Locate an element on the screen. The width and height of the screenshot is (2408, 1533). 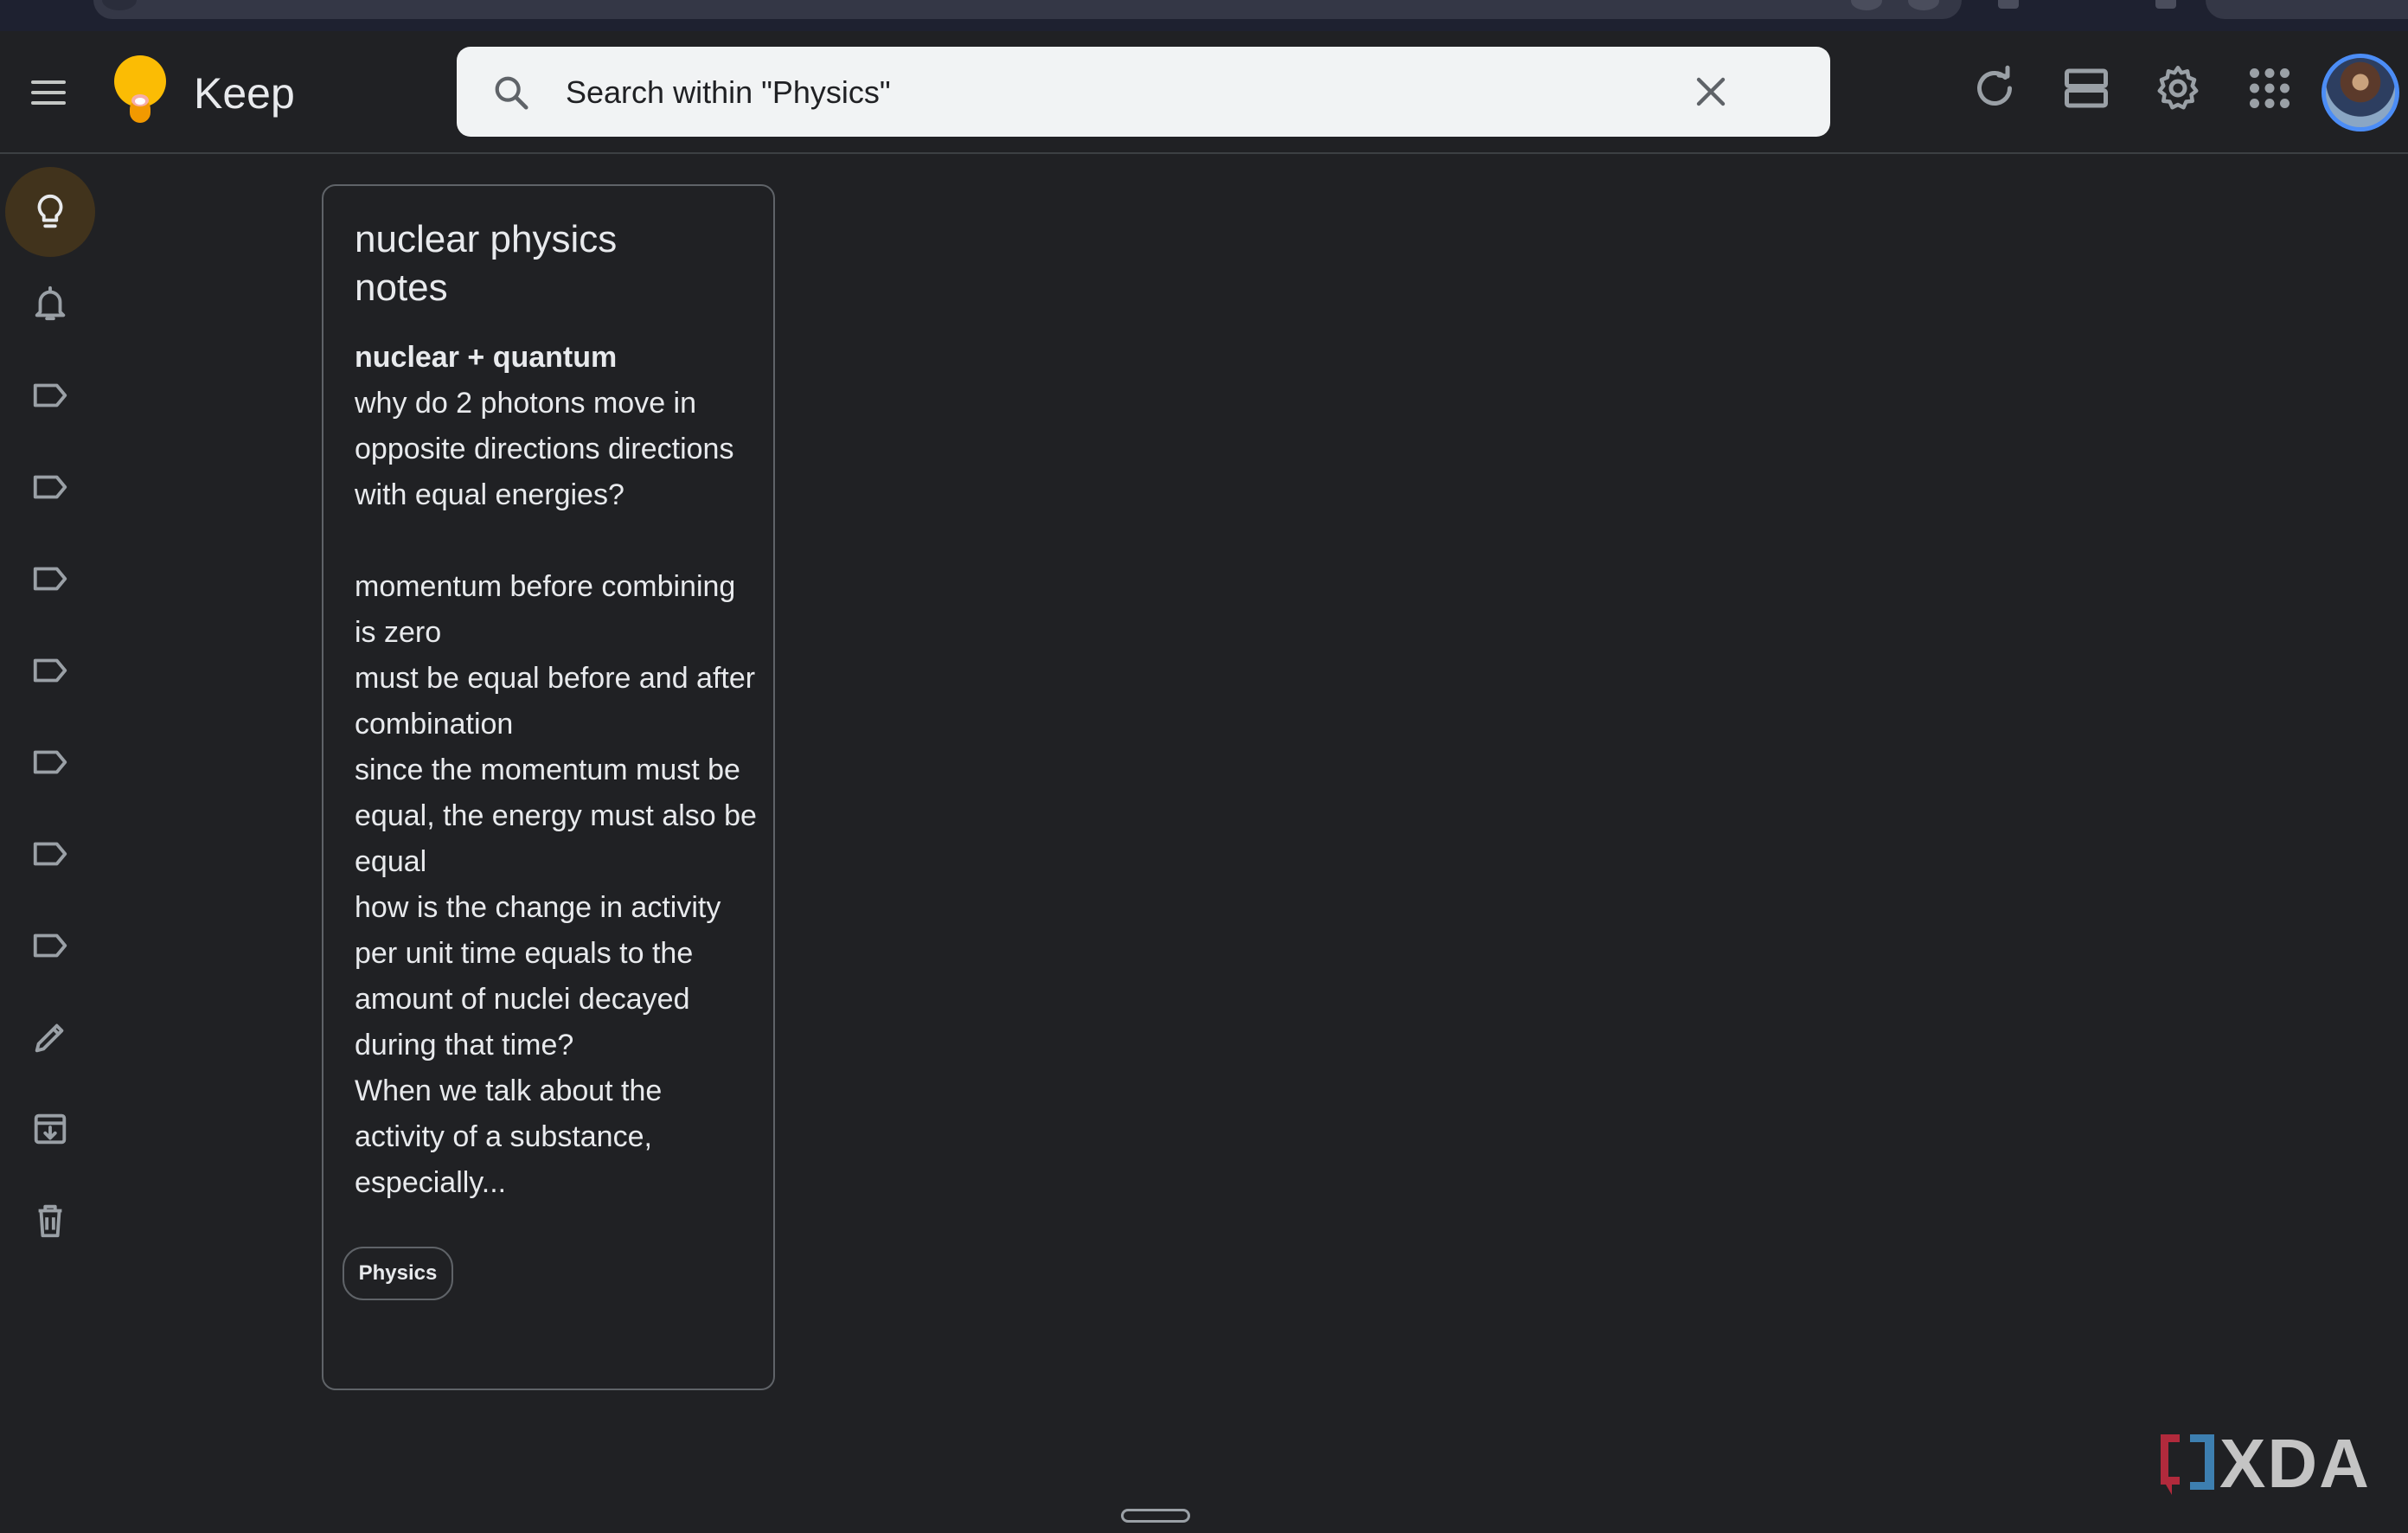
keep-logo-icon is located at coordinates (140, 89).